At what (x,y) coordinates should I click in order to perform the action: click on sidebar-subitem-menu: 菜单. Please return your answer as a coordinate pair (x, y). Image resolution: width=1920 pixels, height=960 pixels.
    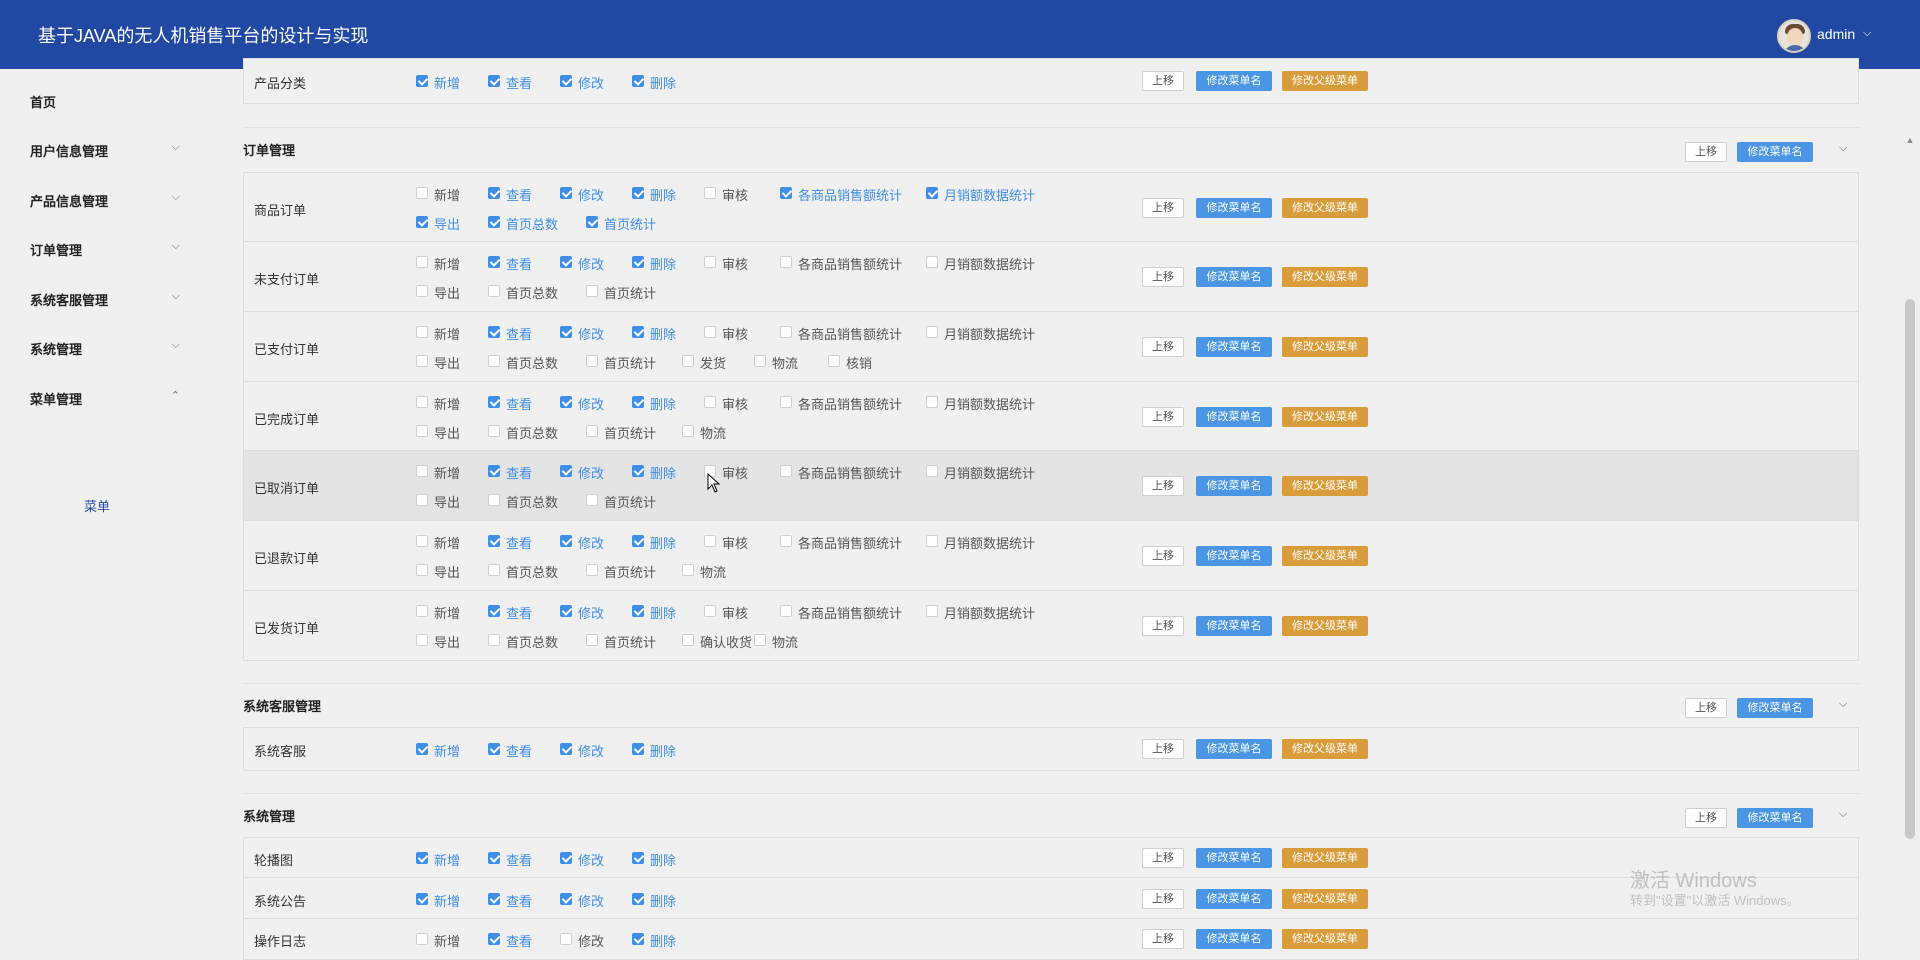
    Looking at the image, I should click on (97, 505).